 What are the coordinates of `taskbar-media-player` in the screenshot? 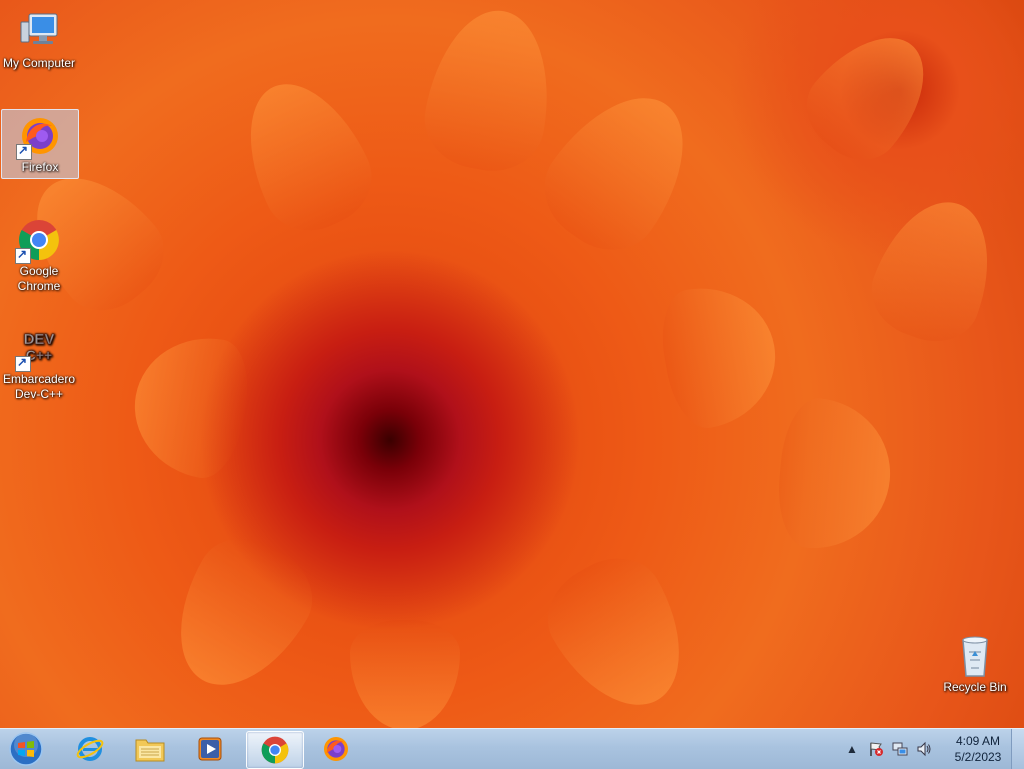 It's located at (210, 749).